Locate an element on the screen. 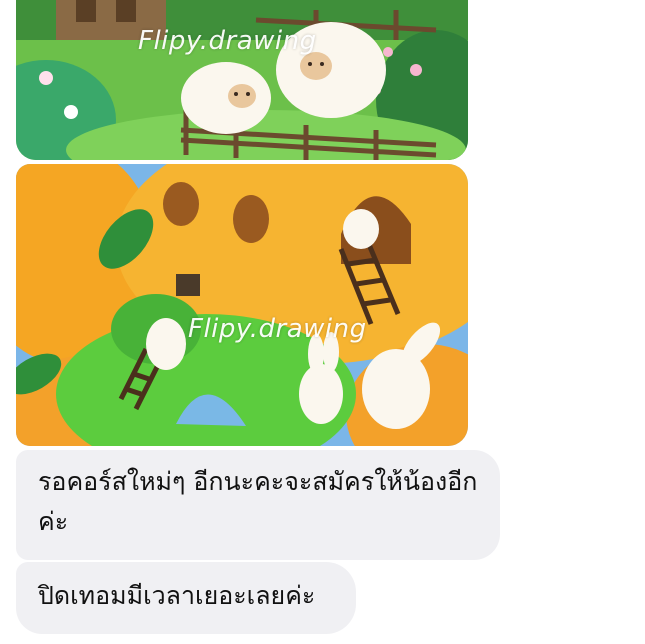  text-message: ปิดเทอมมีเวลาเยอะเลยค่ะ is located at coordinates (186, 598).